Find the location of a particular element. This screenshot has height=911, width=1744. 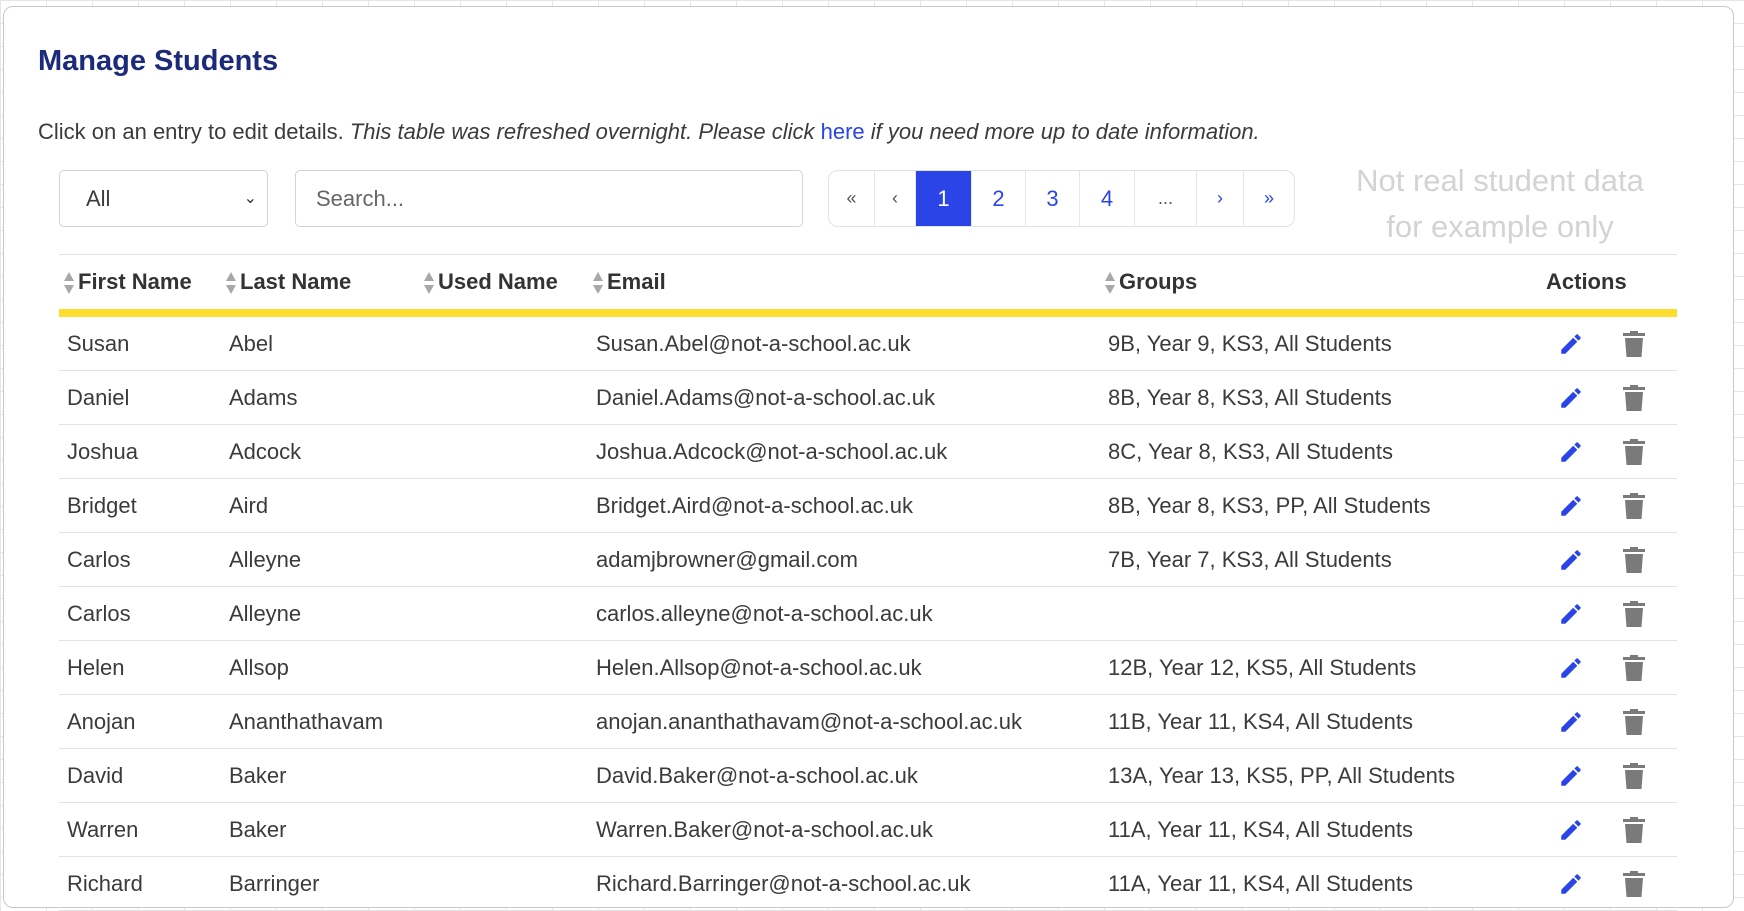

sort-last-name: Last Name is located at coordinates (320, 285).